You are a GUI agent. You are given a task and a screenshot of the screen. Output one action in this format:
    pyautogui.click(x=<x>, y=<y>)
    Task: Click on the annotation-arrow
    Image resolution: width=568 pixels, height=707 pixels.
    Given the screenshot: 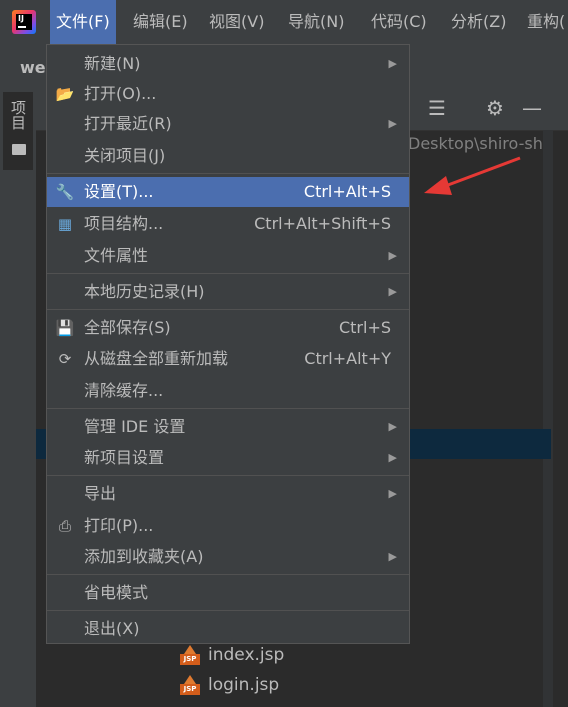 What is the action you would take?
    pyautogui.click(x=472, y=175)
    